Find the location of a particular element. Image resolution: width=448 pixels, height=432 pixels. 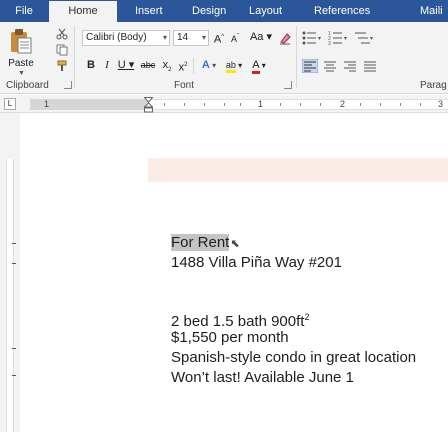

bullets-icon: ▾ is located at coordinates (313, 38).